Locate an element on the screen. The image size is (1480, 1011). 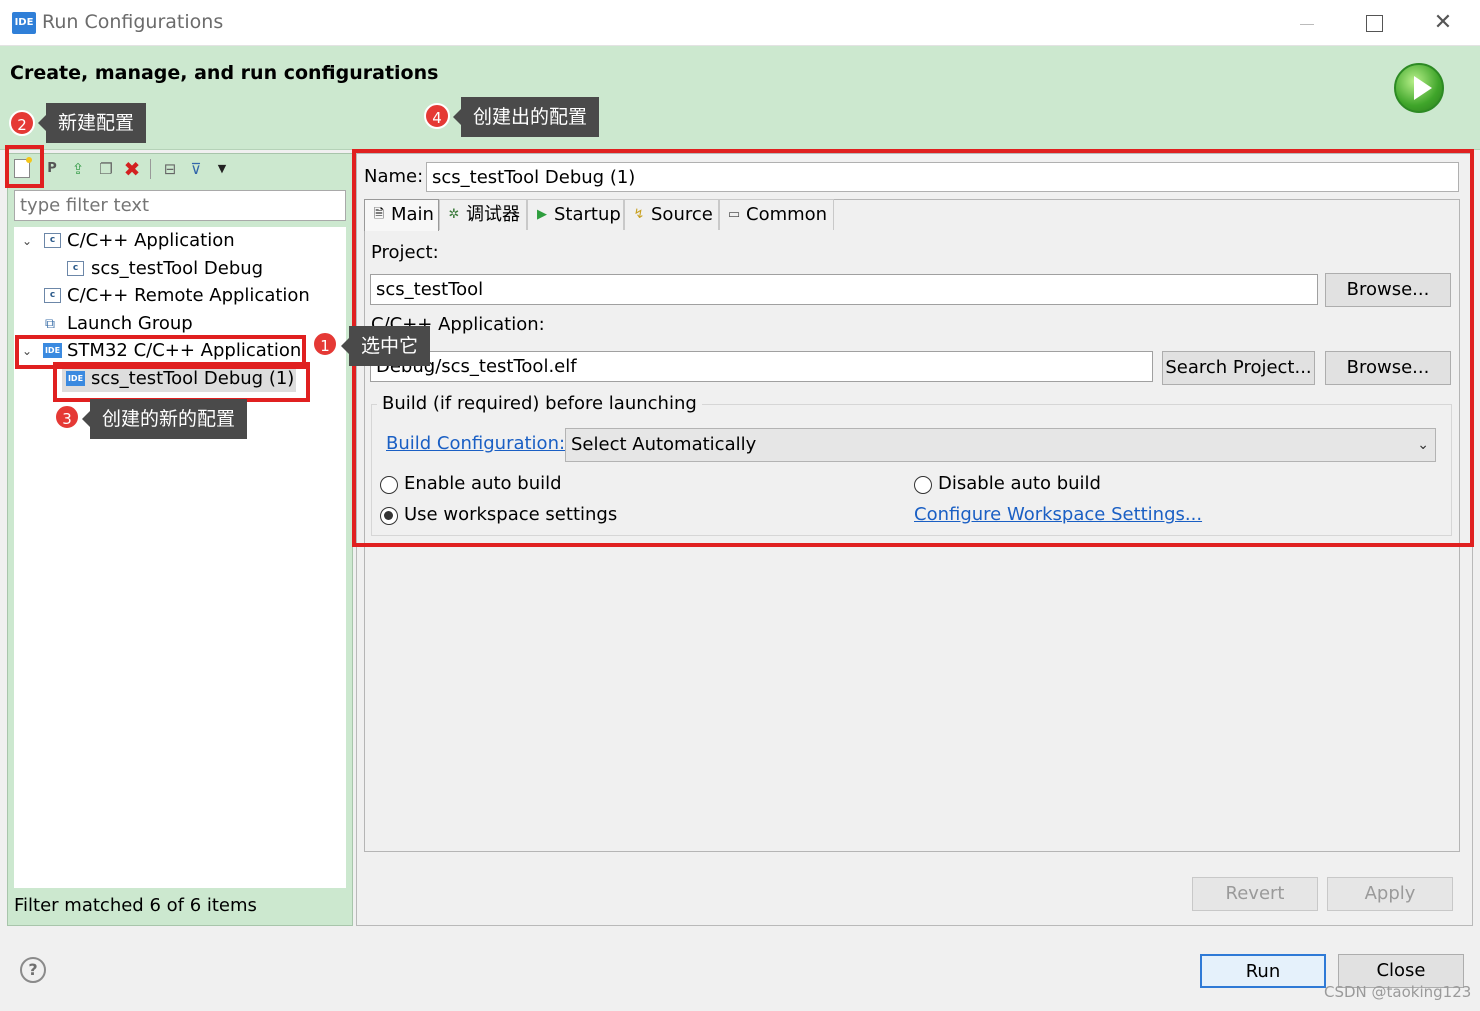
duplicate-icon: ❐ is located at coordinates (106, 169).